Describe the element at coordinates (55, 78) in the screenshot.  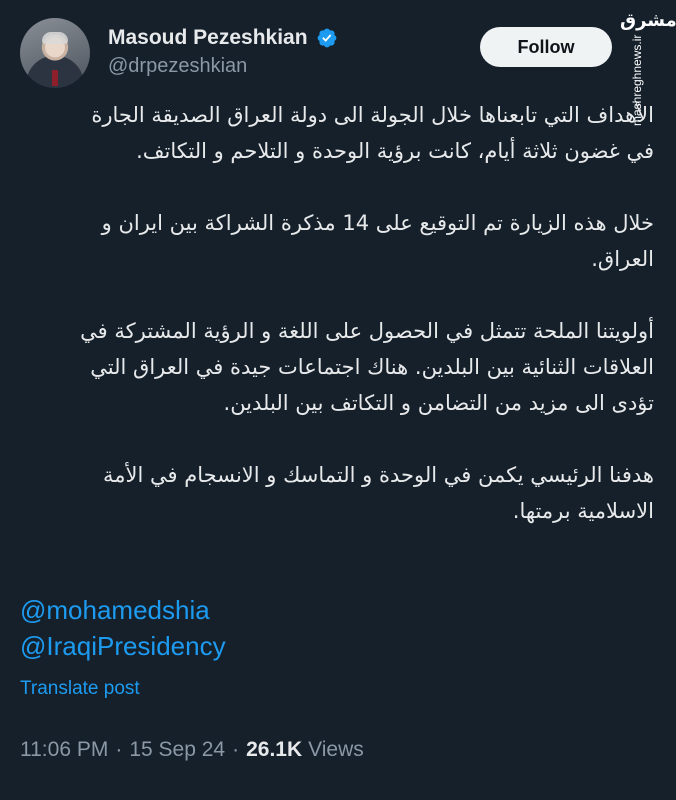
I see `avatar-tie` at that location.